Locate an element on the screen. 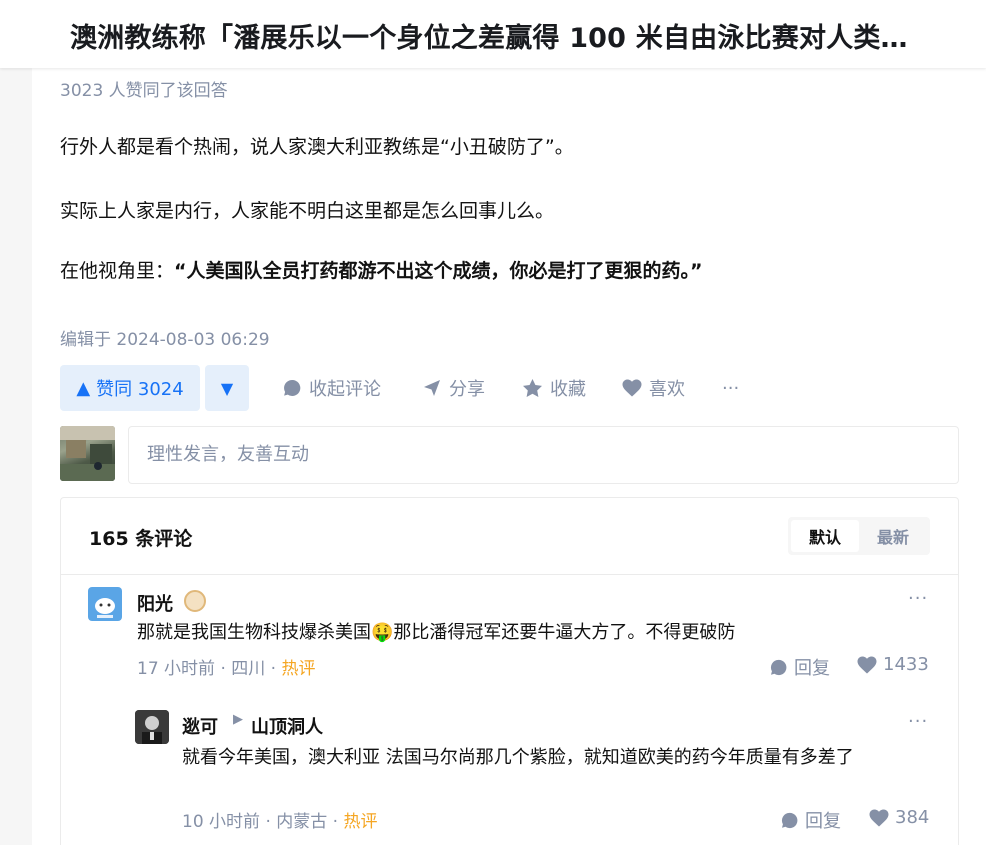 The height and width of the screenshot is (845, 986). downvote-triangle-icon: ▼ is located at coordinates (227, 388).